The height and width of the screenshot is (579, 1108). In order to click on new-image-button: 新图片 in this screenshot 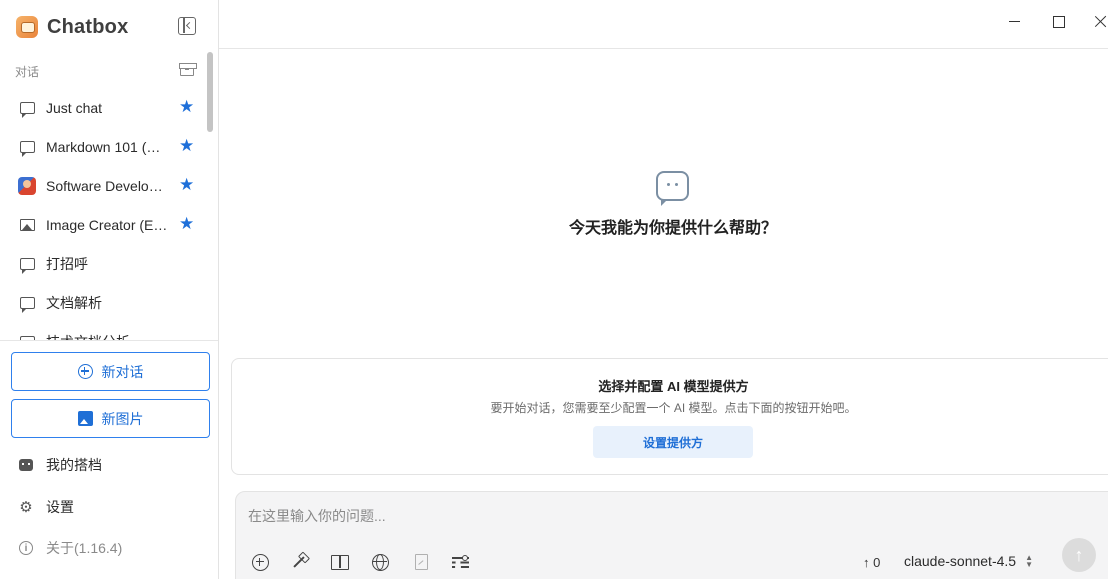, I will do `click(110, 418)`.